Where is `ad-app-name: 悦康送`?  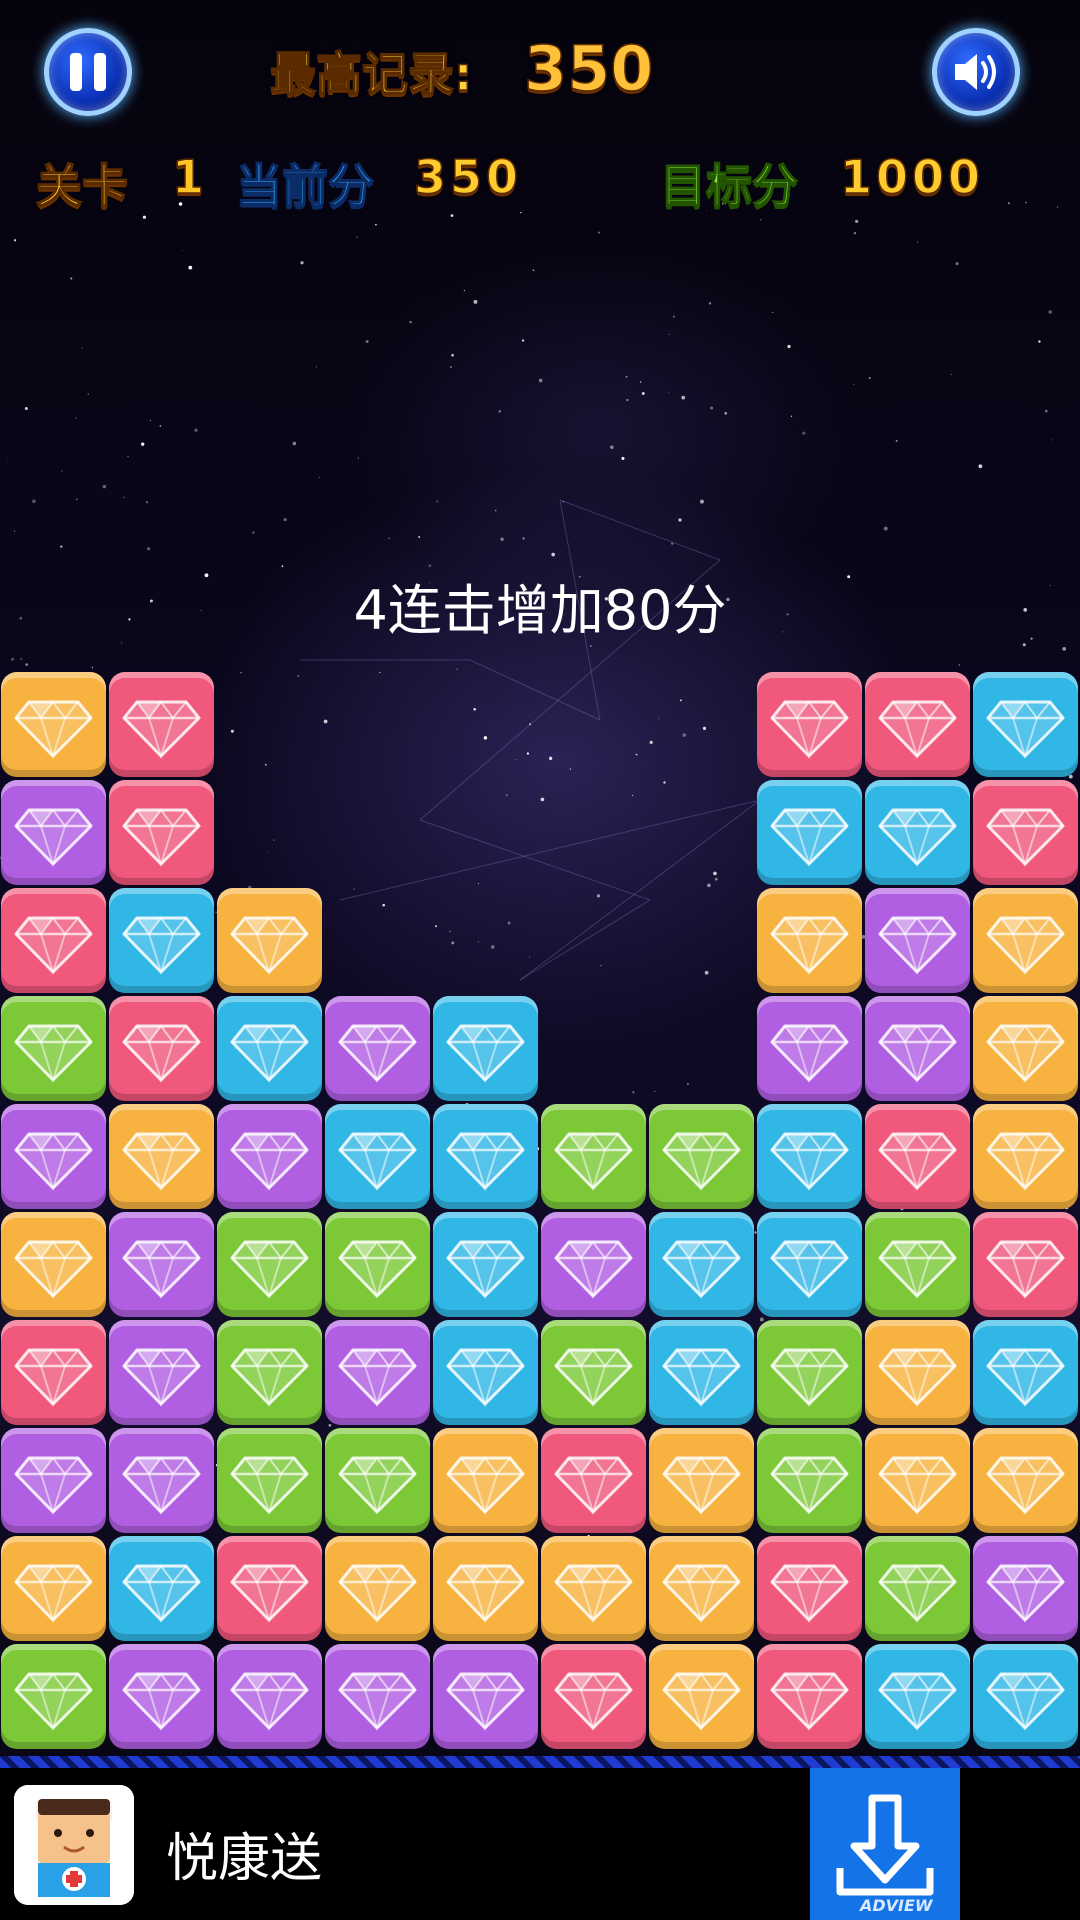 ad-app-name: 悦康送 is located at coordinates (244, 1853).